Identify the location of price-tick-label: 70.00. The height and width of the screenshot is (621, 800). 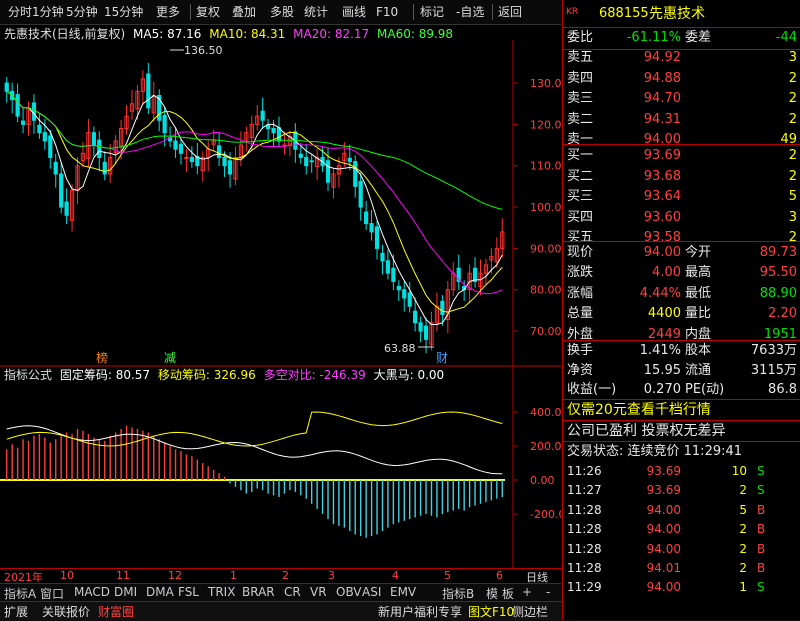
(545, 331).